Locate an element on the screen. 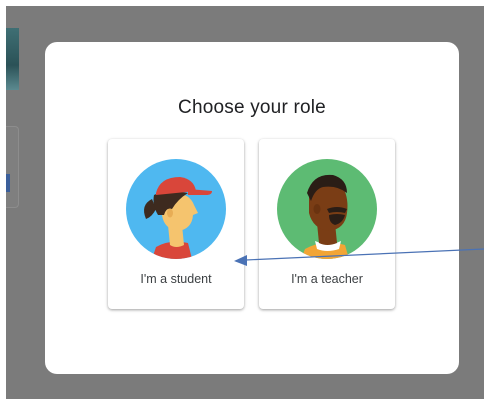 The height and width of the screenshot is (403, 484). teacher-role-label: I'm a teacher is located at coordinates (327, 279).